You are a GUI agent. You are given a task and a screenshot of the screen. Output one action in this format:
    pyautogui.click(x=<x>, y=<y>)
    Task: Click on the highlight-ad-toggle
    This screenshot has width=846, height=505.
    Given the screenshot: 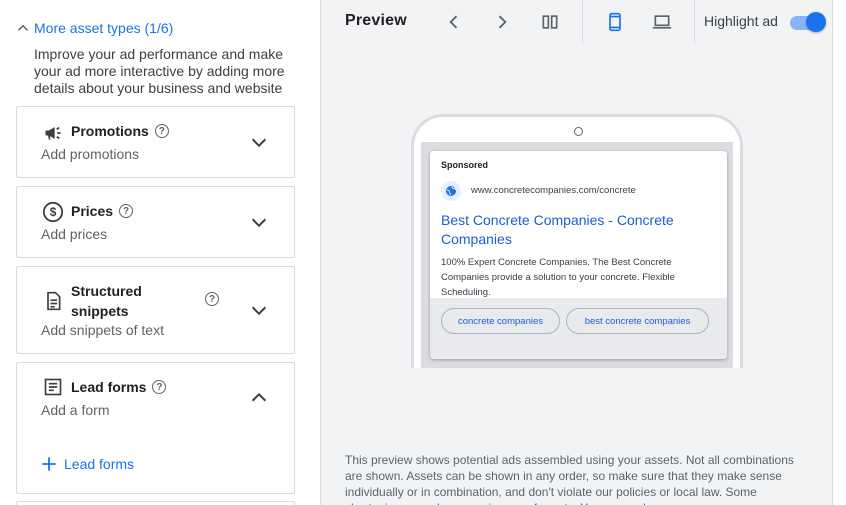 What is the action you would take?
    pyautogui.click(x=807, y=22)
    